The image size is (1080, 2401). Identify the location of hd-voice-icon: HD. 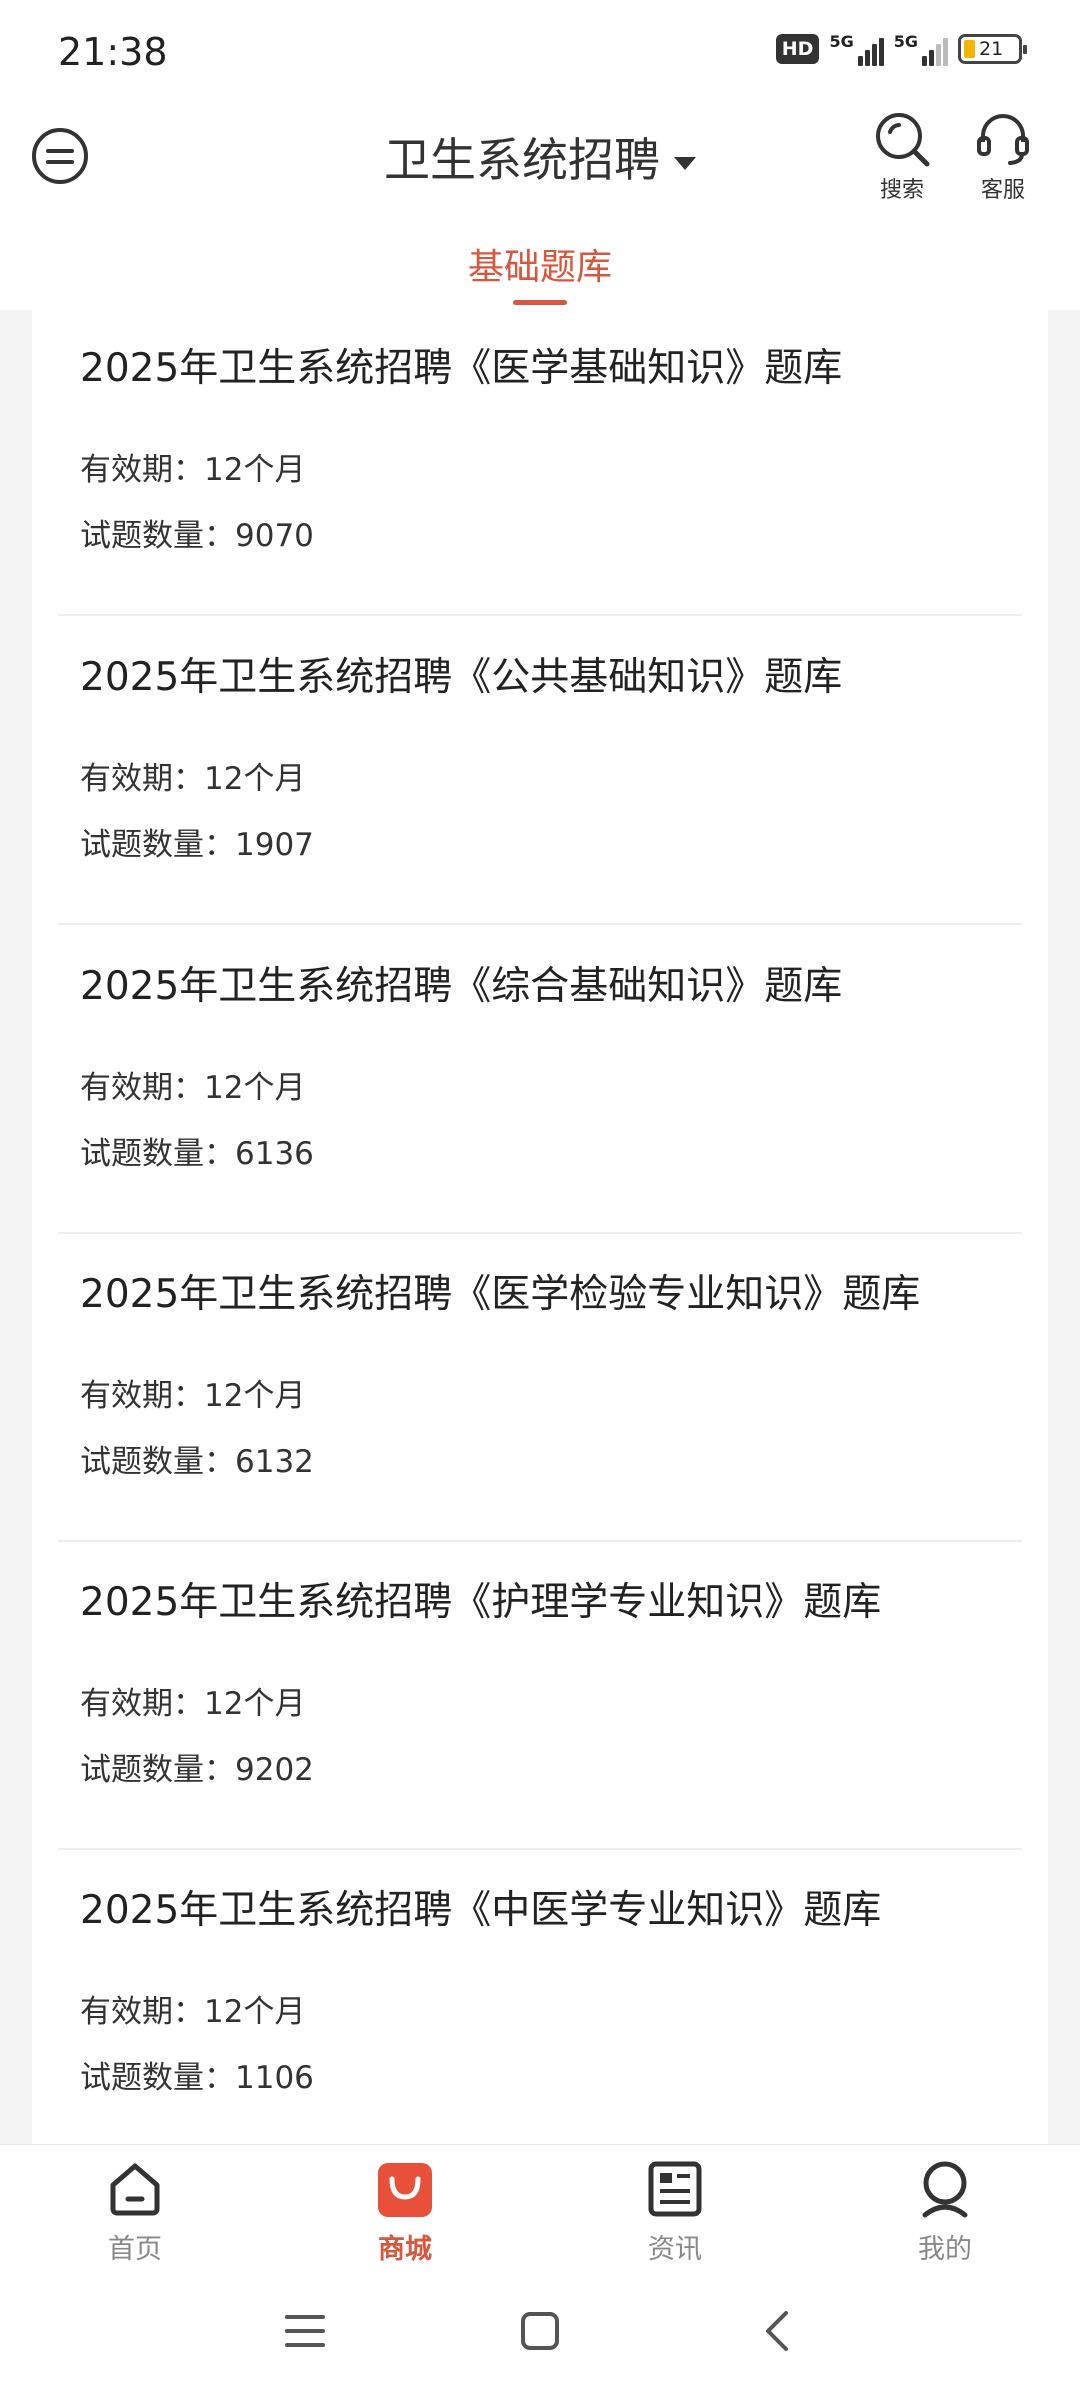
(797, 49).